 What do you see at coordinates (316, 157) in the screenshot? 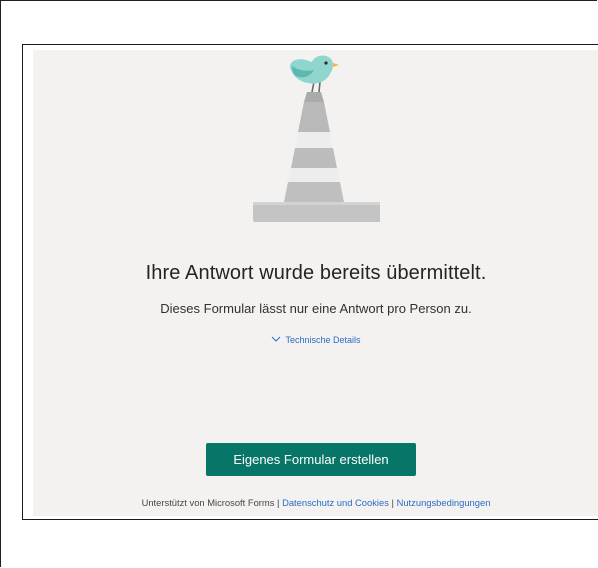
I see `traffic-cone-icon` at bounding box center [316, 157].